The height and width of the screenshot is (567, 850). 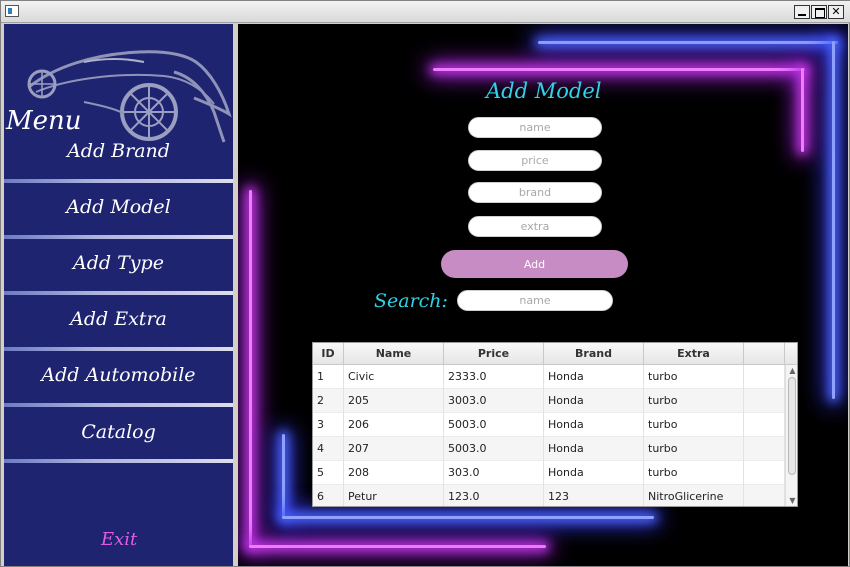 I want to click on cell-name: 206, so click(x=394, y=425).